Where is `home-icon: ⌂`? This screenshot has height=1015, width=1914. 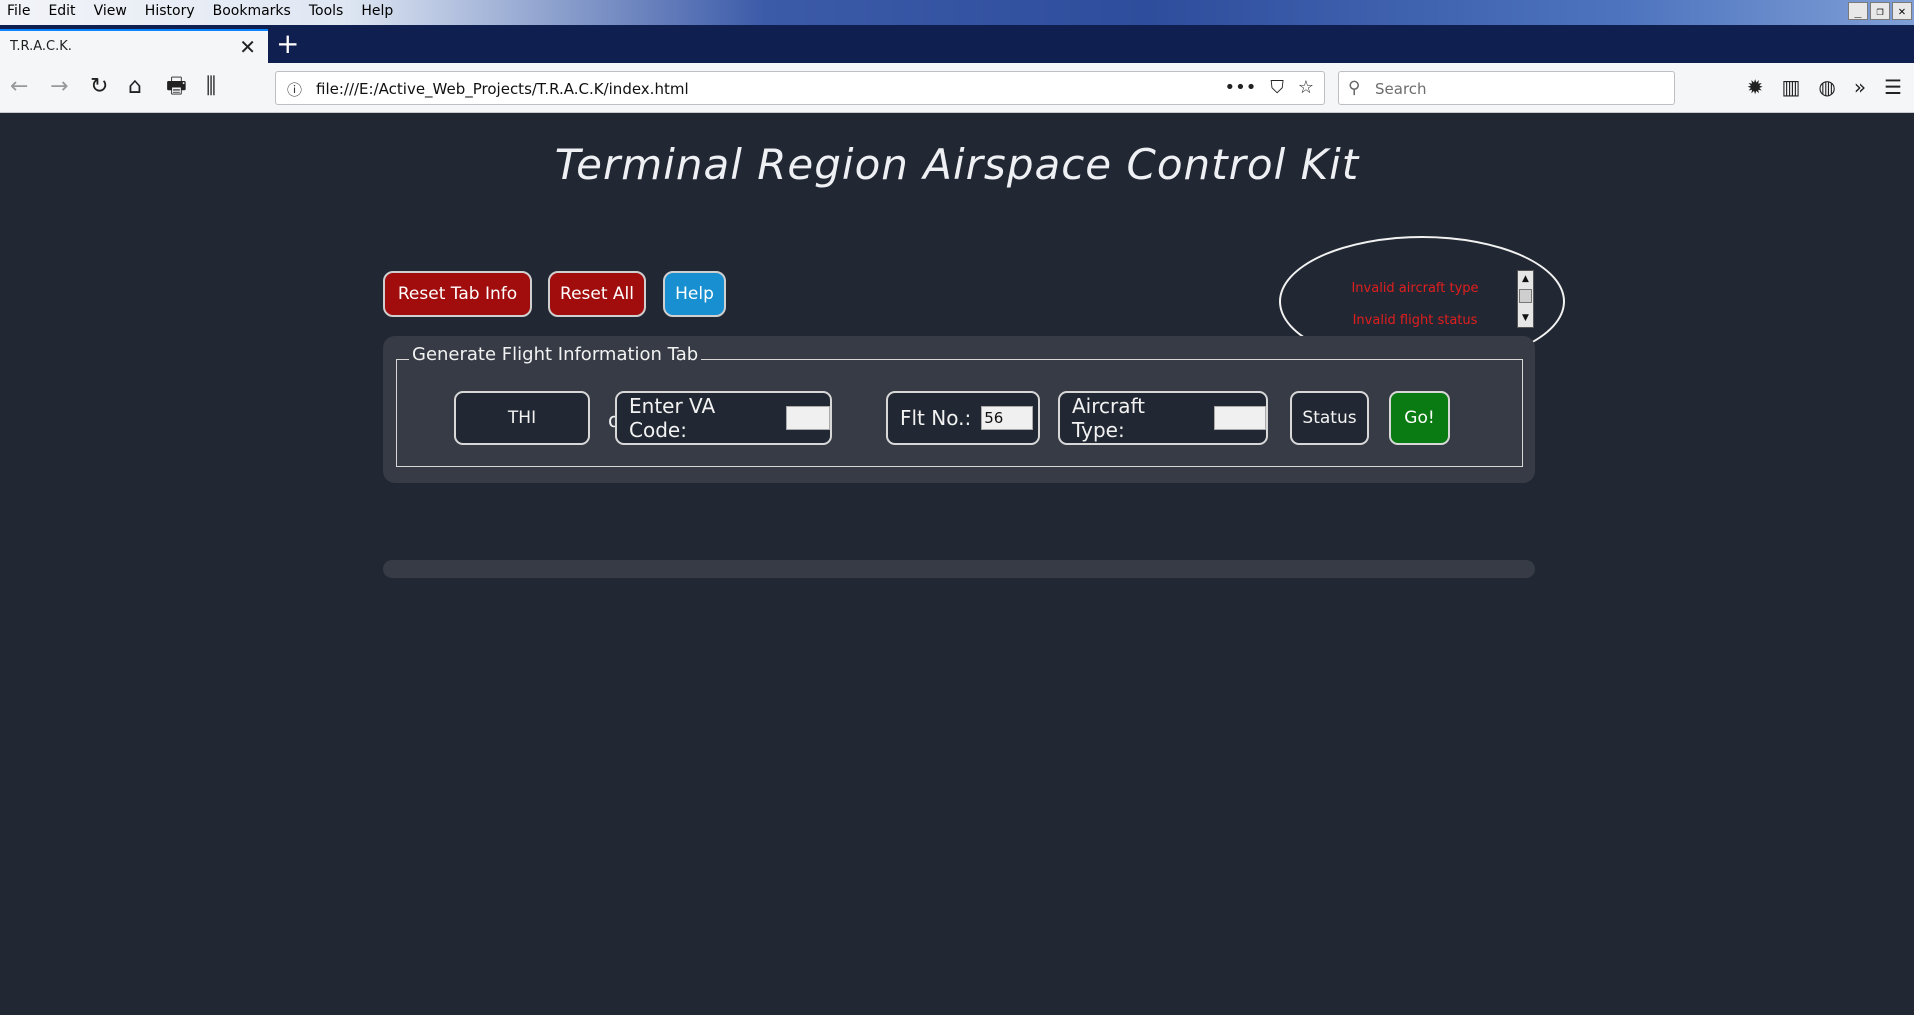
home-icon: ⌂ is located at coordinates (135, 87).